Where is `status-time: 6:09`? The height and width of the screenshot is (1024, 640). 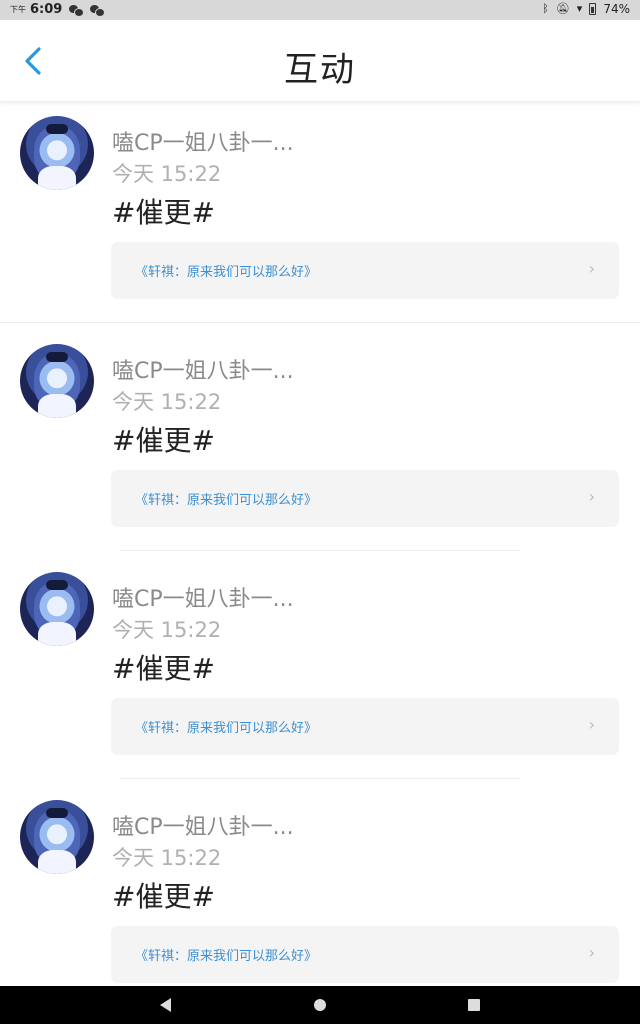
status-time: 6:09 is located at coordinates (46, 9).